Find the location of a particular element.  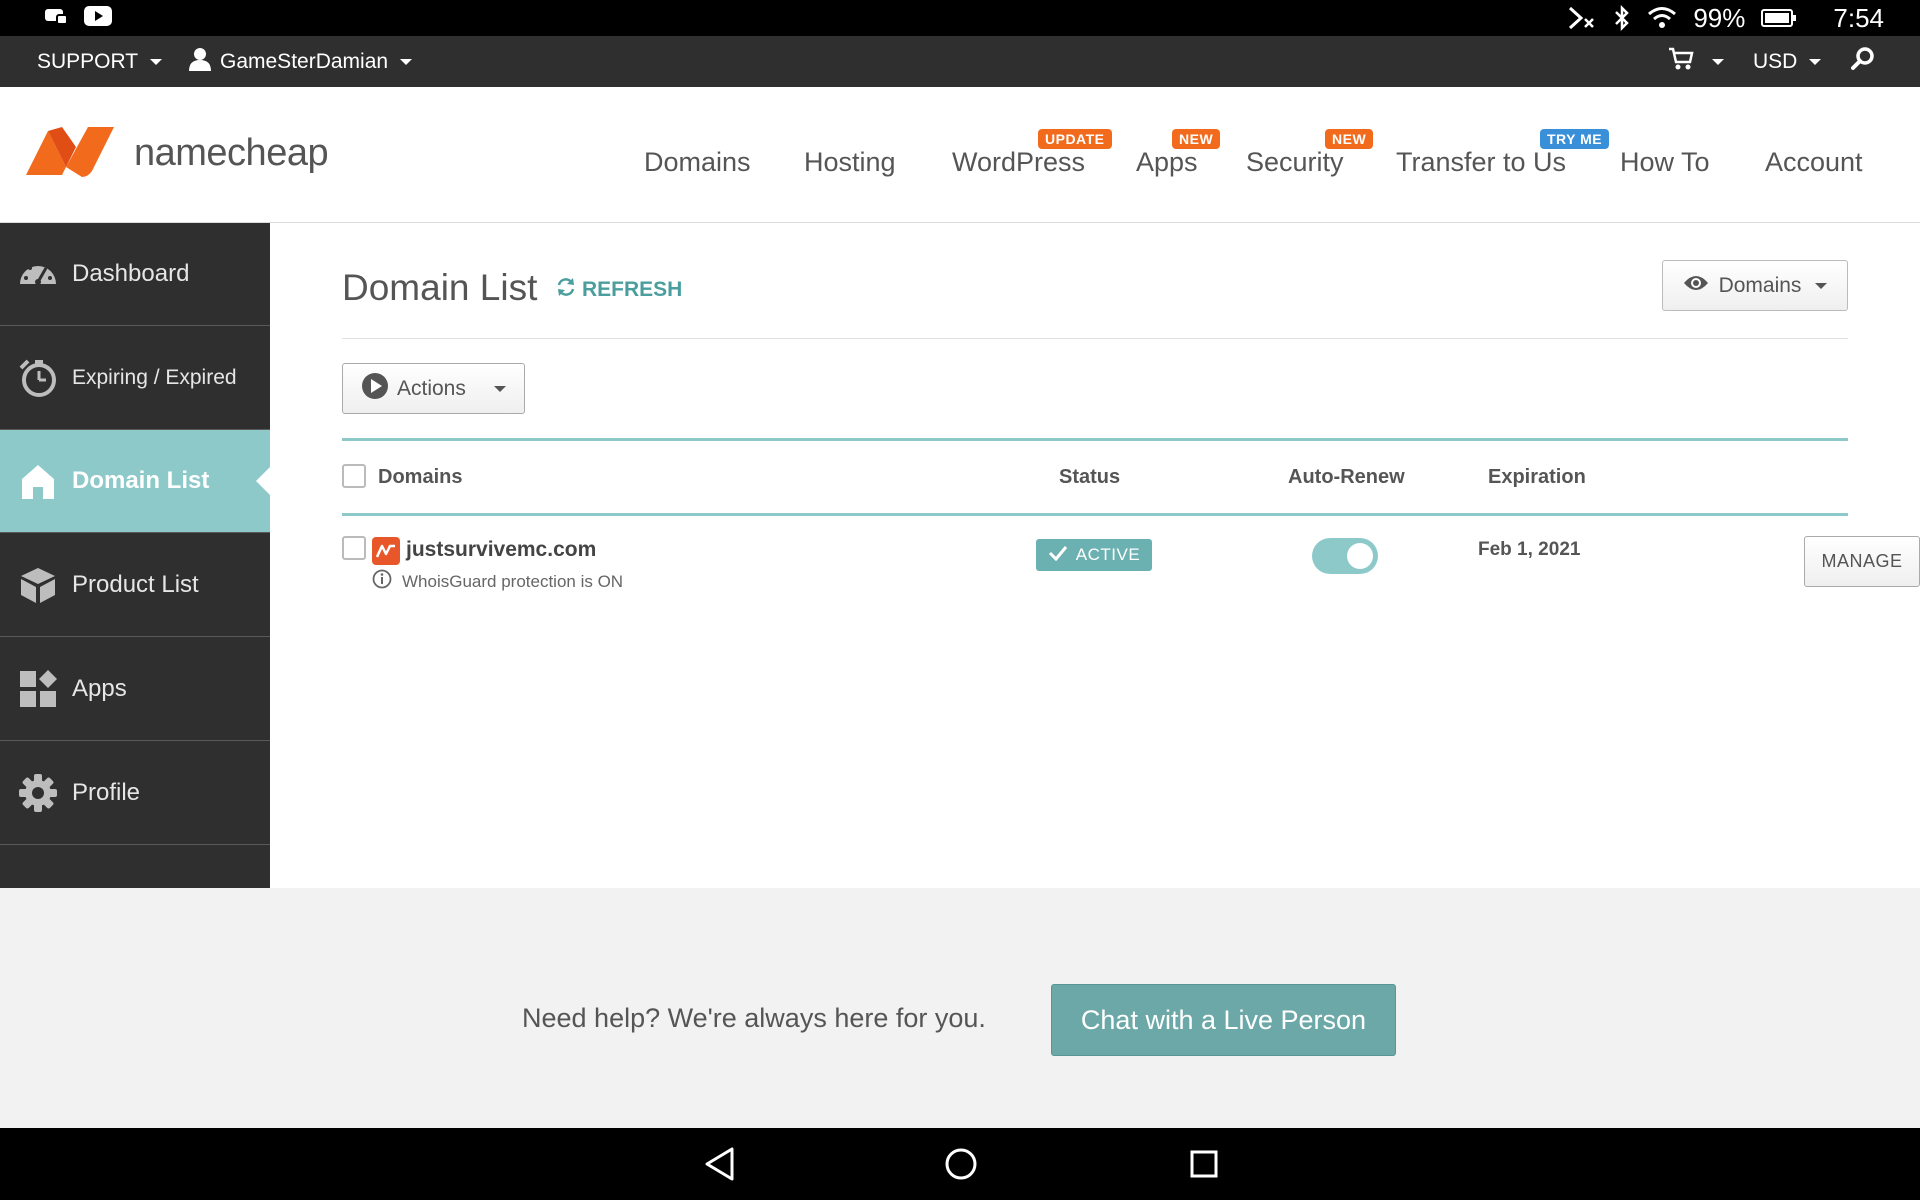

namecheap-logo: namecheap is located at coordinates (175, 153).